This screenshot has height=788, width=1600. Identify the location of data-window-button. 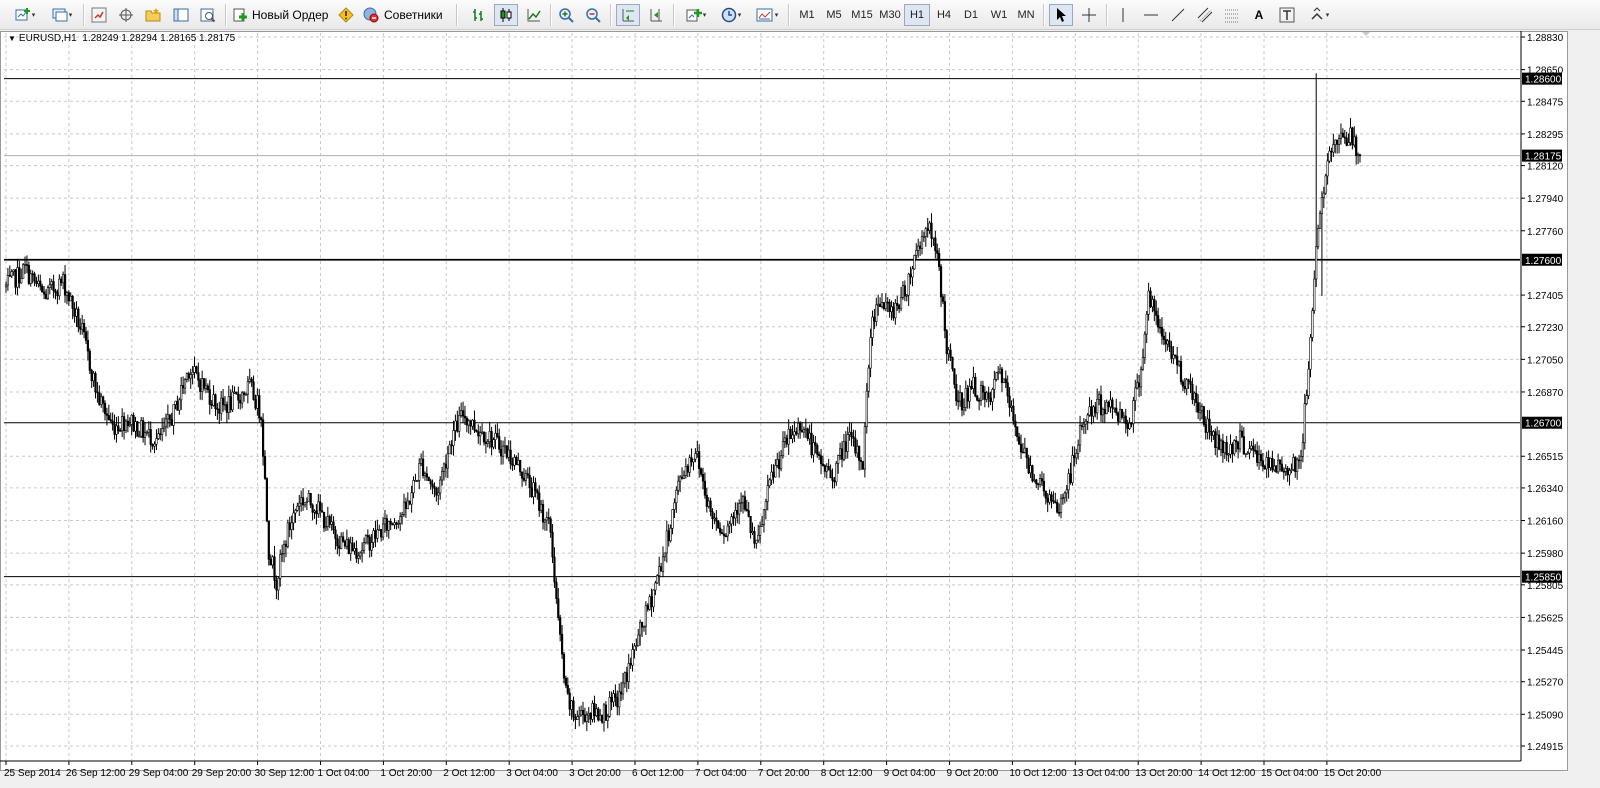
(126, 15).